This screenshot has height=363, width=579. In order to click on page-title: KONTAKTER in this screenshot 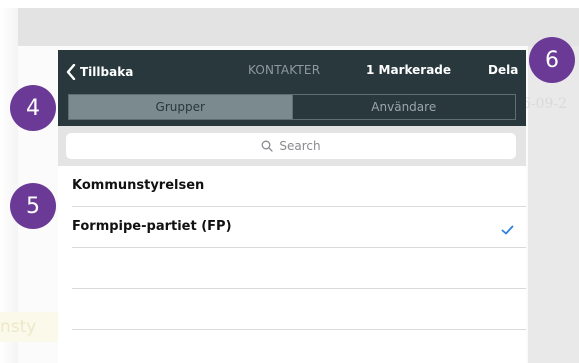, I will do `click(284, 70)`.